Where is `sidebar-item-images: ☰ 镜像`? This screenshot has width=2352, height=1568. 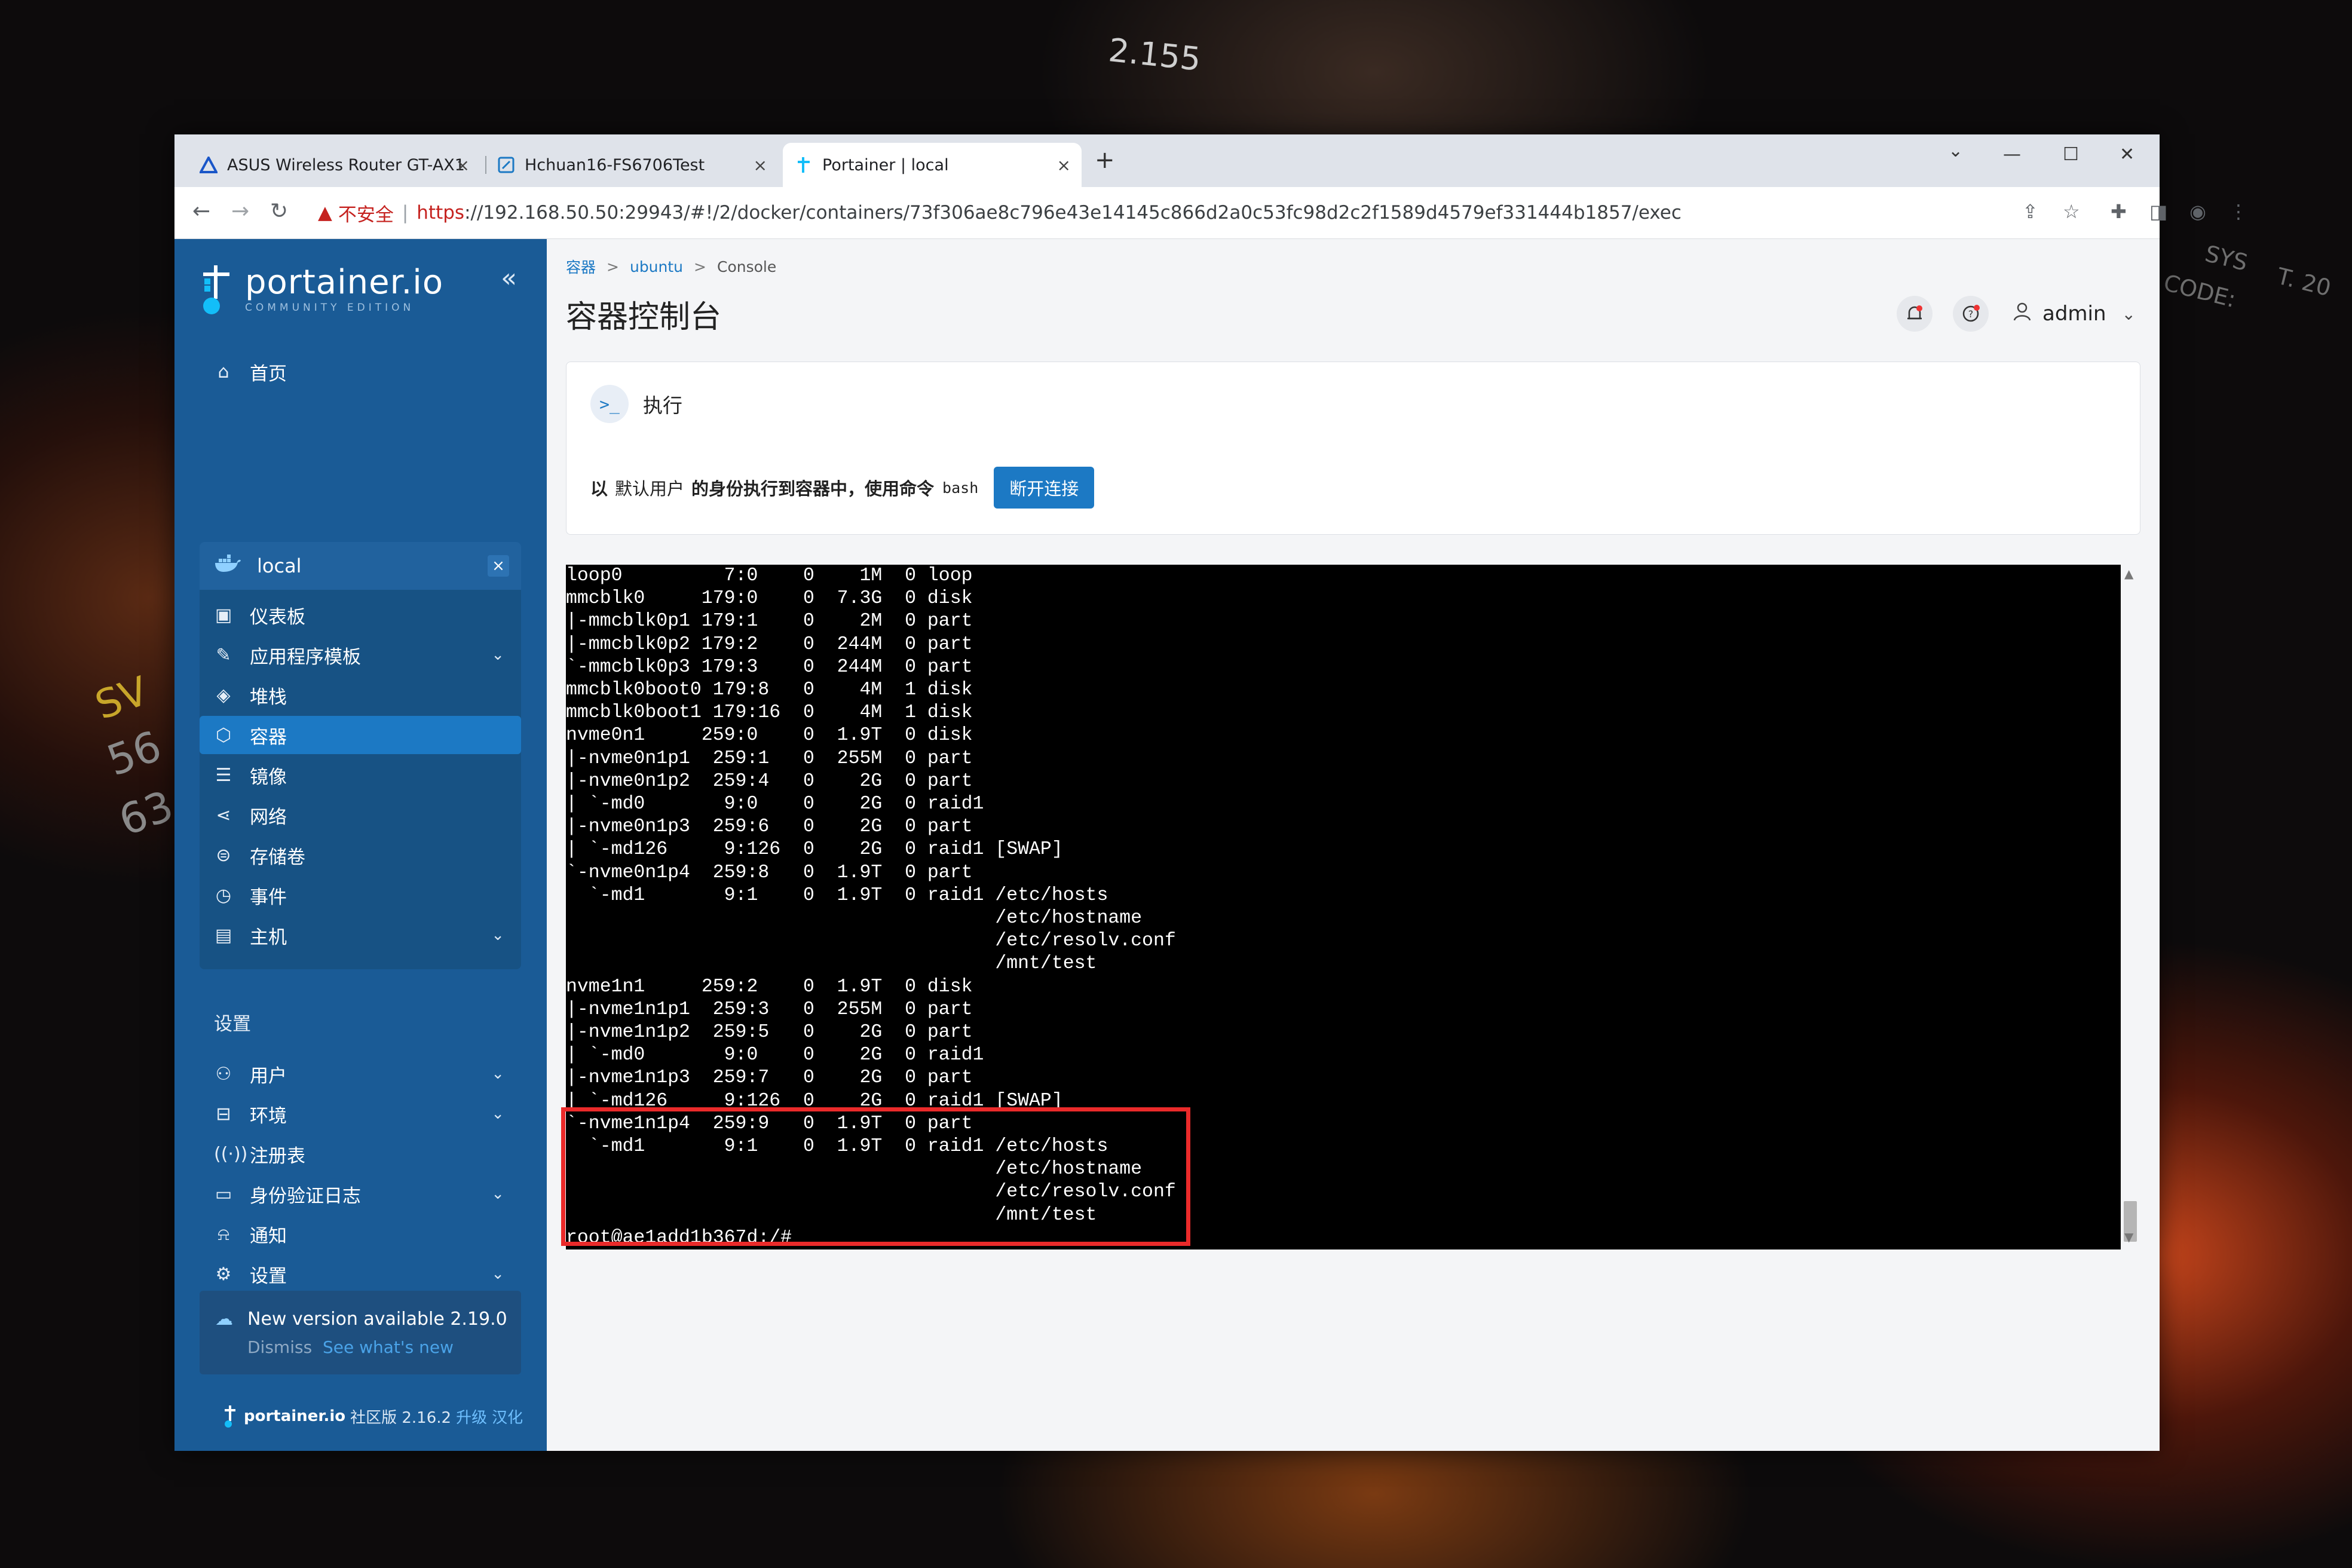 sidebar-item-images: ☰ 镜像 is located at coordinates (360, 775).